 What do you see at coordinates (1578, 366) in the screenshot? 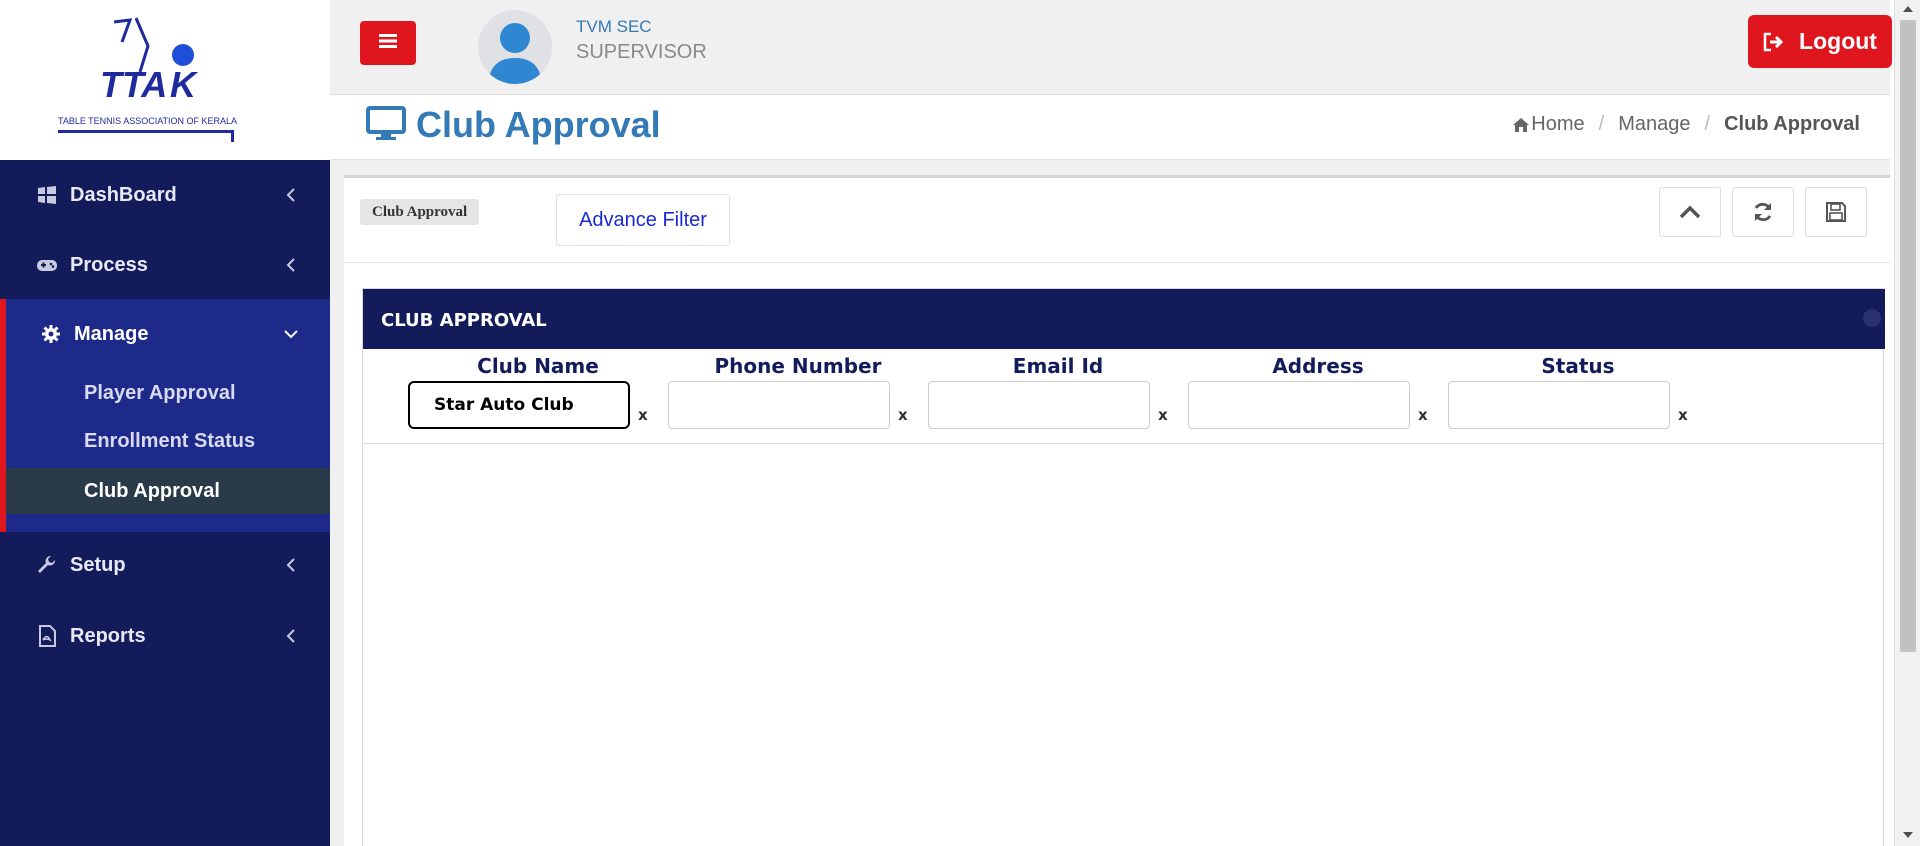
I see `column-header: Status` at bounding box center [1578, 366].